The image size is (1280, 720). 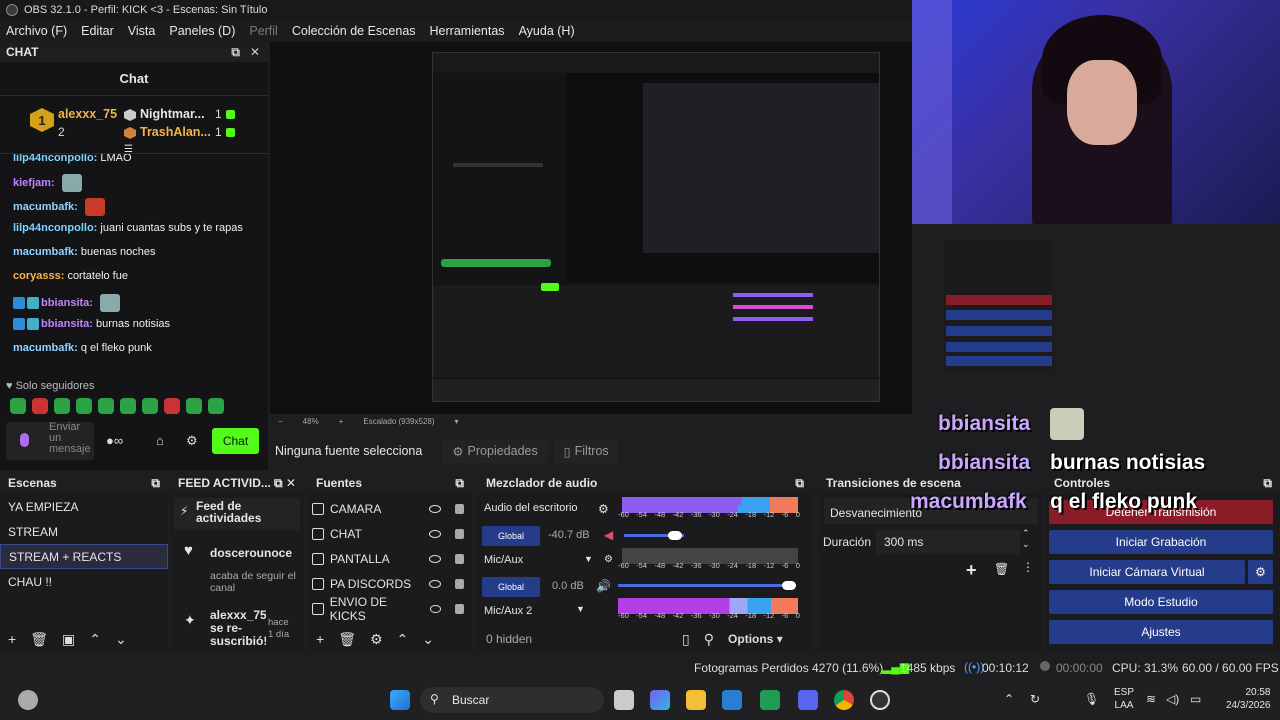 What do you see at coordinates (603, 586) in the screenshot?
I see `speaker-icon: 🔊` at bounding box center [603, 586].